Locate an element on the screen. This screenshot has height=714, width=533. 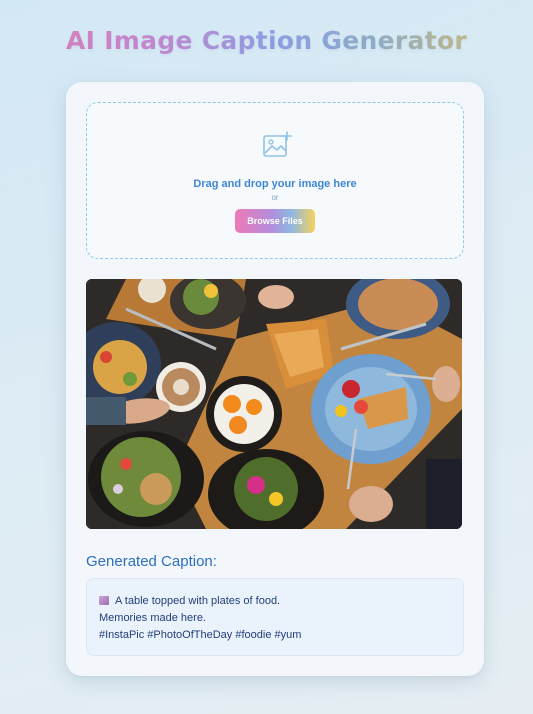
upload-or-text: or is located at coordinates (275, 197).